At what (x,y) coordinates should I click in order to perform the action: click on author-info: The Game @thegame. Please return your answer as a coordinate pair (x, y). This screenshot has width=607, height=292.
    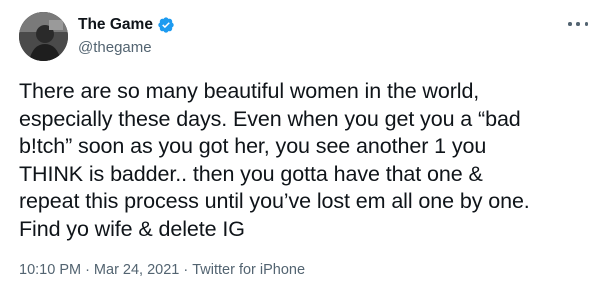
    Looking at the image, I should click on (126, 35).